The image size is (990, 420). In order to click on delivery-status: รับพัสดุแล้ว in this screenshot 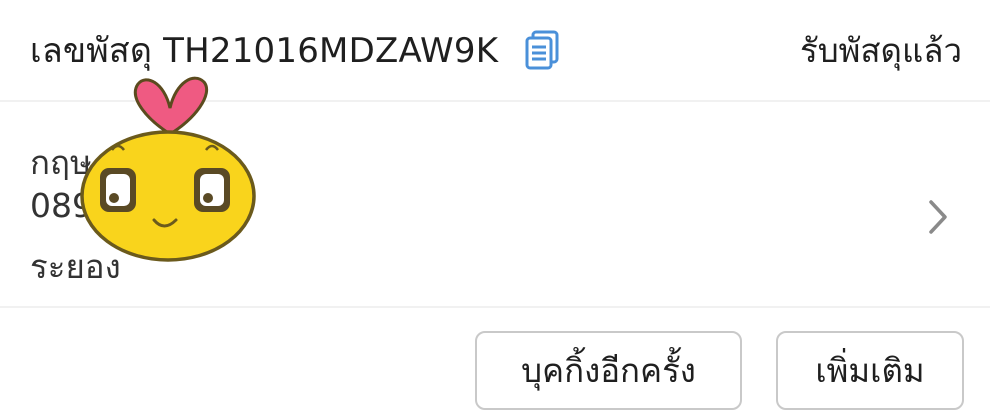, I will do `click(880, 50)`.